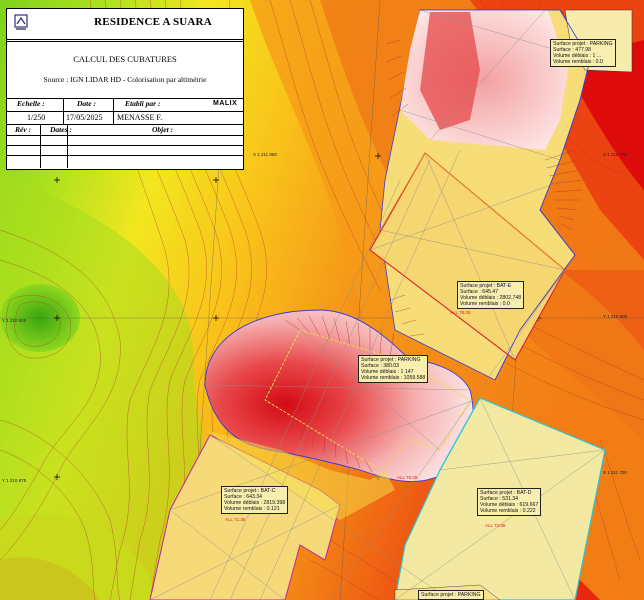 The width and height of the screenshot is (644, 600). I want to click on coord-label: X 1 211 850, so click(265, 154).